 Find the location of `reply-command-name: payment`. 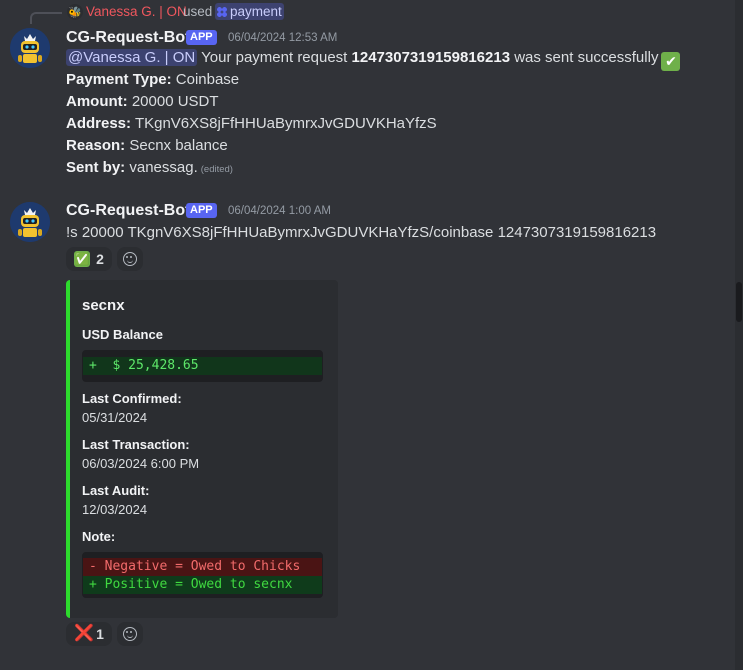

reply-command-name: payment is located at coordinates (256, 11).